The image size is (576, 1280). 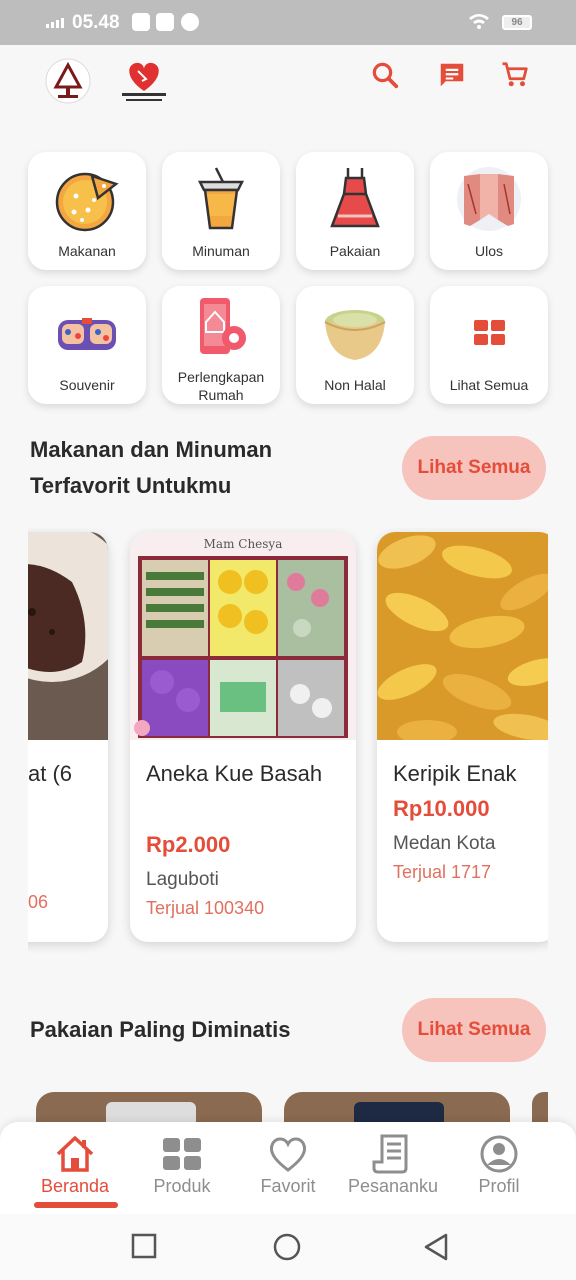 I want to click on nav-favorit: Favorit, so click(x=288, y=1165).